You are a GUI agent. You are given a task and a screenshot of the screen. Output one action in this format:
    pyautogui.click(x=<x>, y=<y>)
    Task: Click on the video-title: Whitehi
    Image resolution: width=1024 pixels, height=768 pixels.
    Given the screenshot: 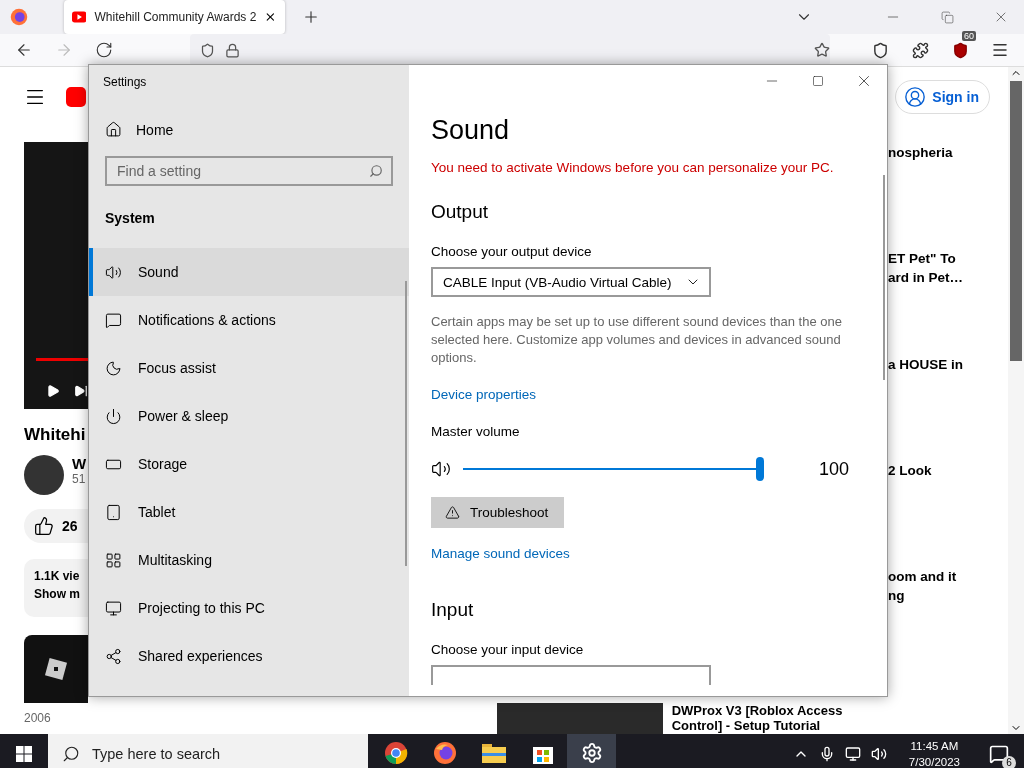 What is the action you would take?
    pyautogui.click(x=55, y=435)
    